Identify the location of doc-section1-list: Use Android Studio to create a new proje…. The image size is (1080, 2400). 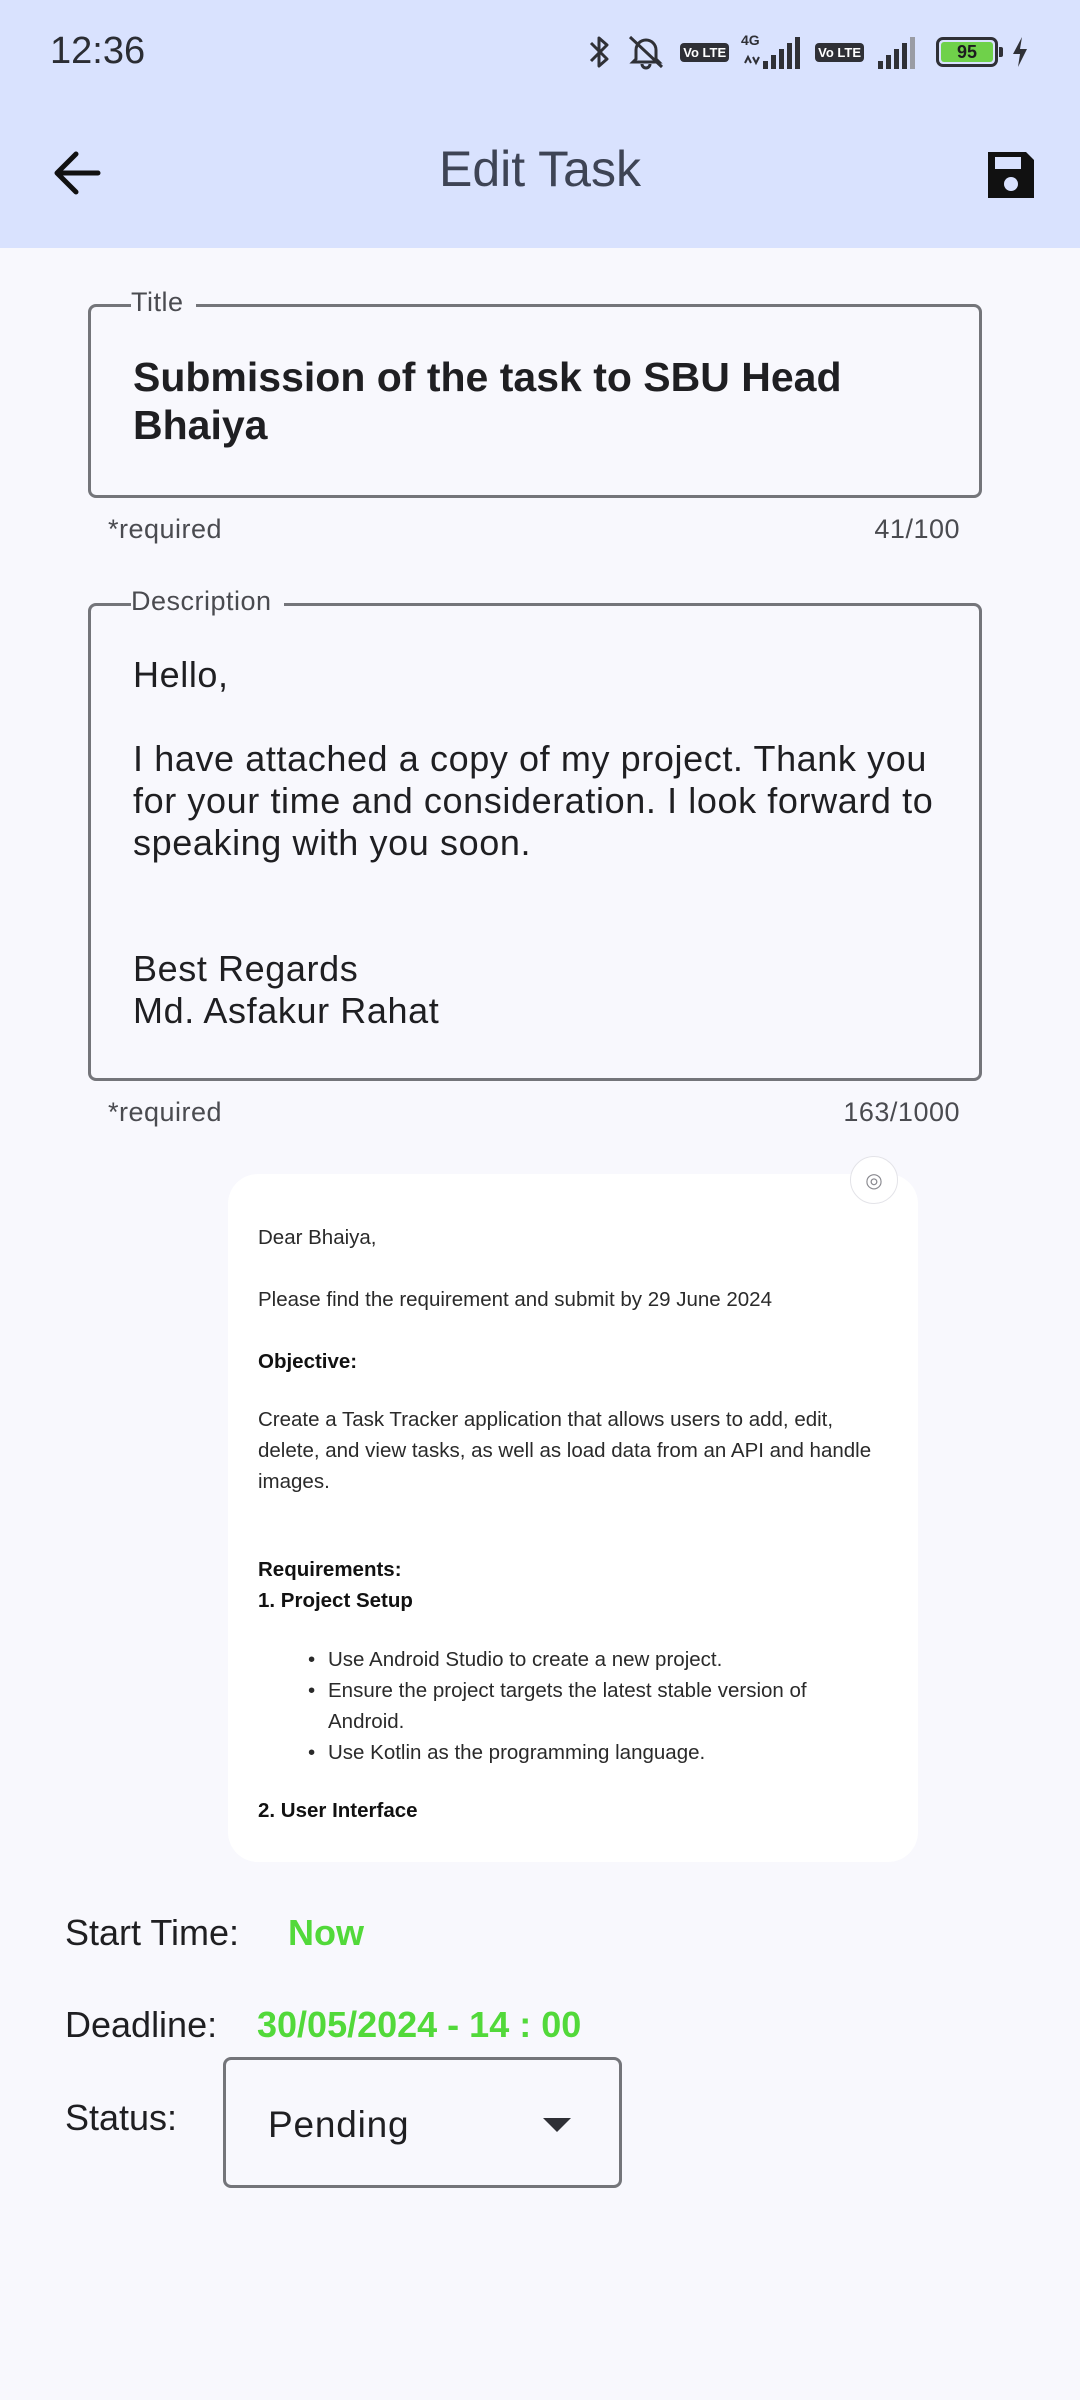
(568, 1706).